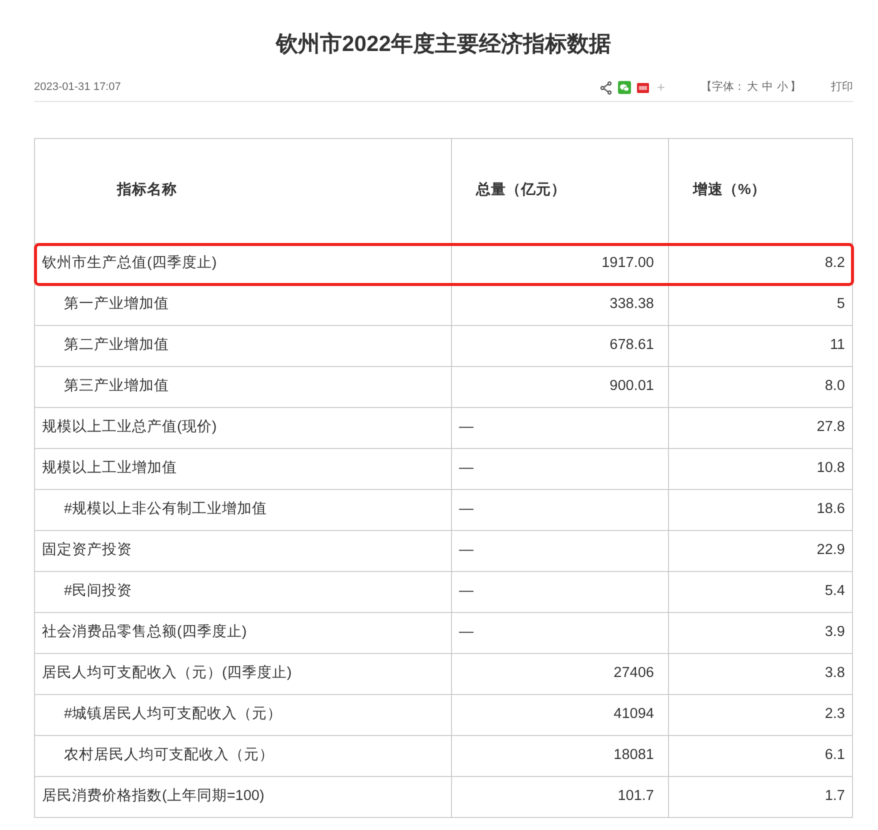  I want to click on table-cell: 27406, so click(560, 674).